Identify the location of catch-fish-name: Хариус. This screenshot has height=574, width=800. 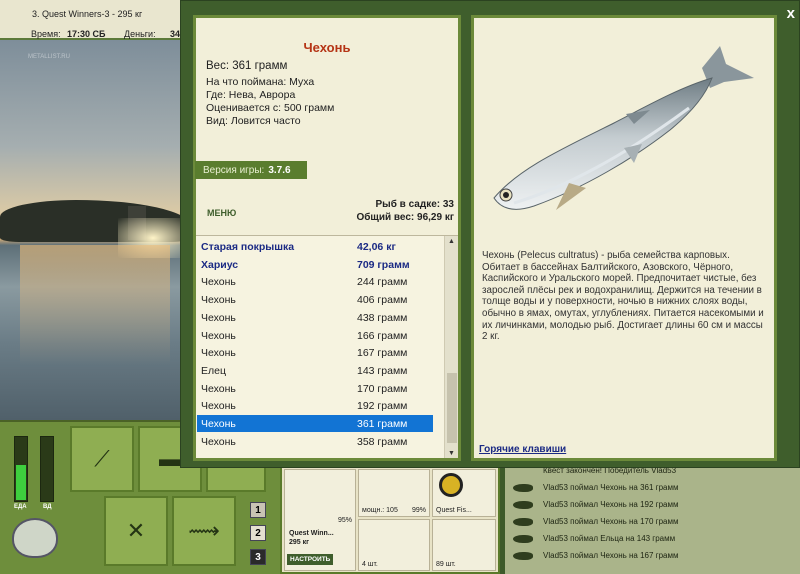
(220, 264).